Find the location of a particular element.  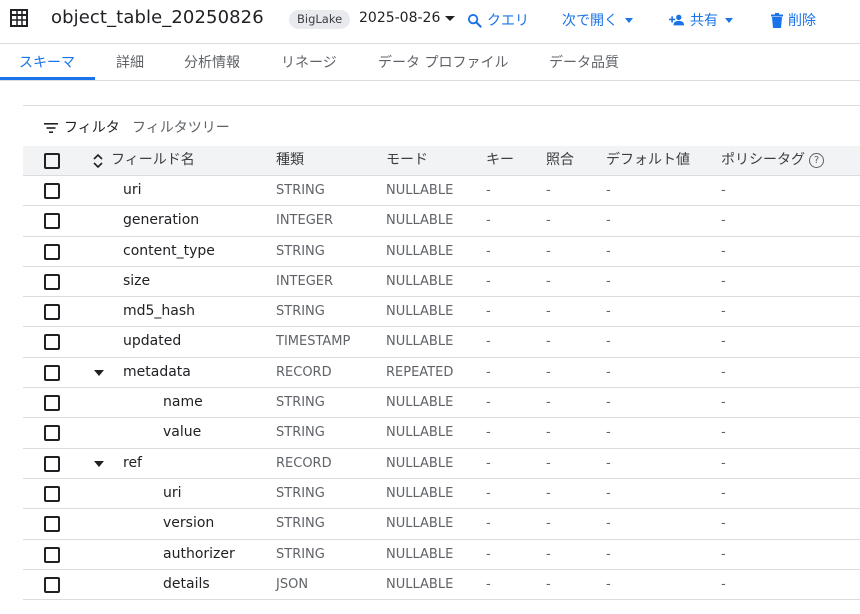

column-header-field-name: フィールド名 is located at coordinates (153, 160).